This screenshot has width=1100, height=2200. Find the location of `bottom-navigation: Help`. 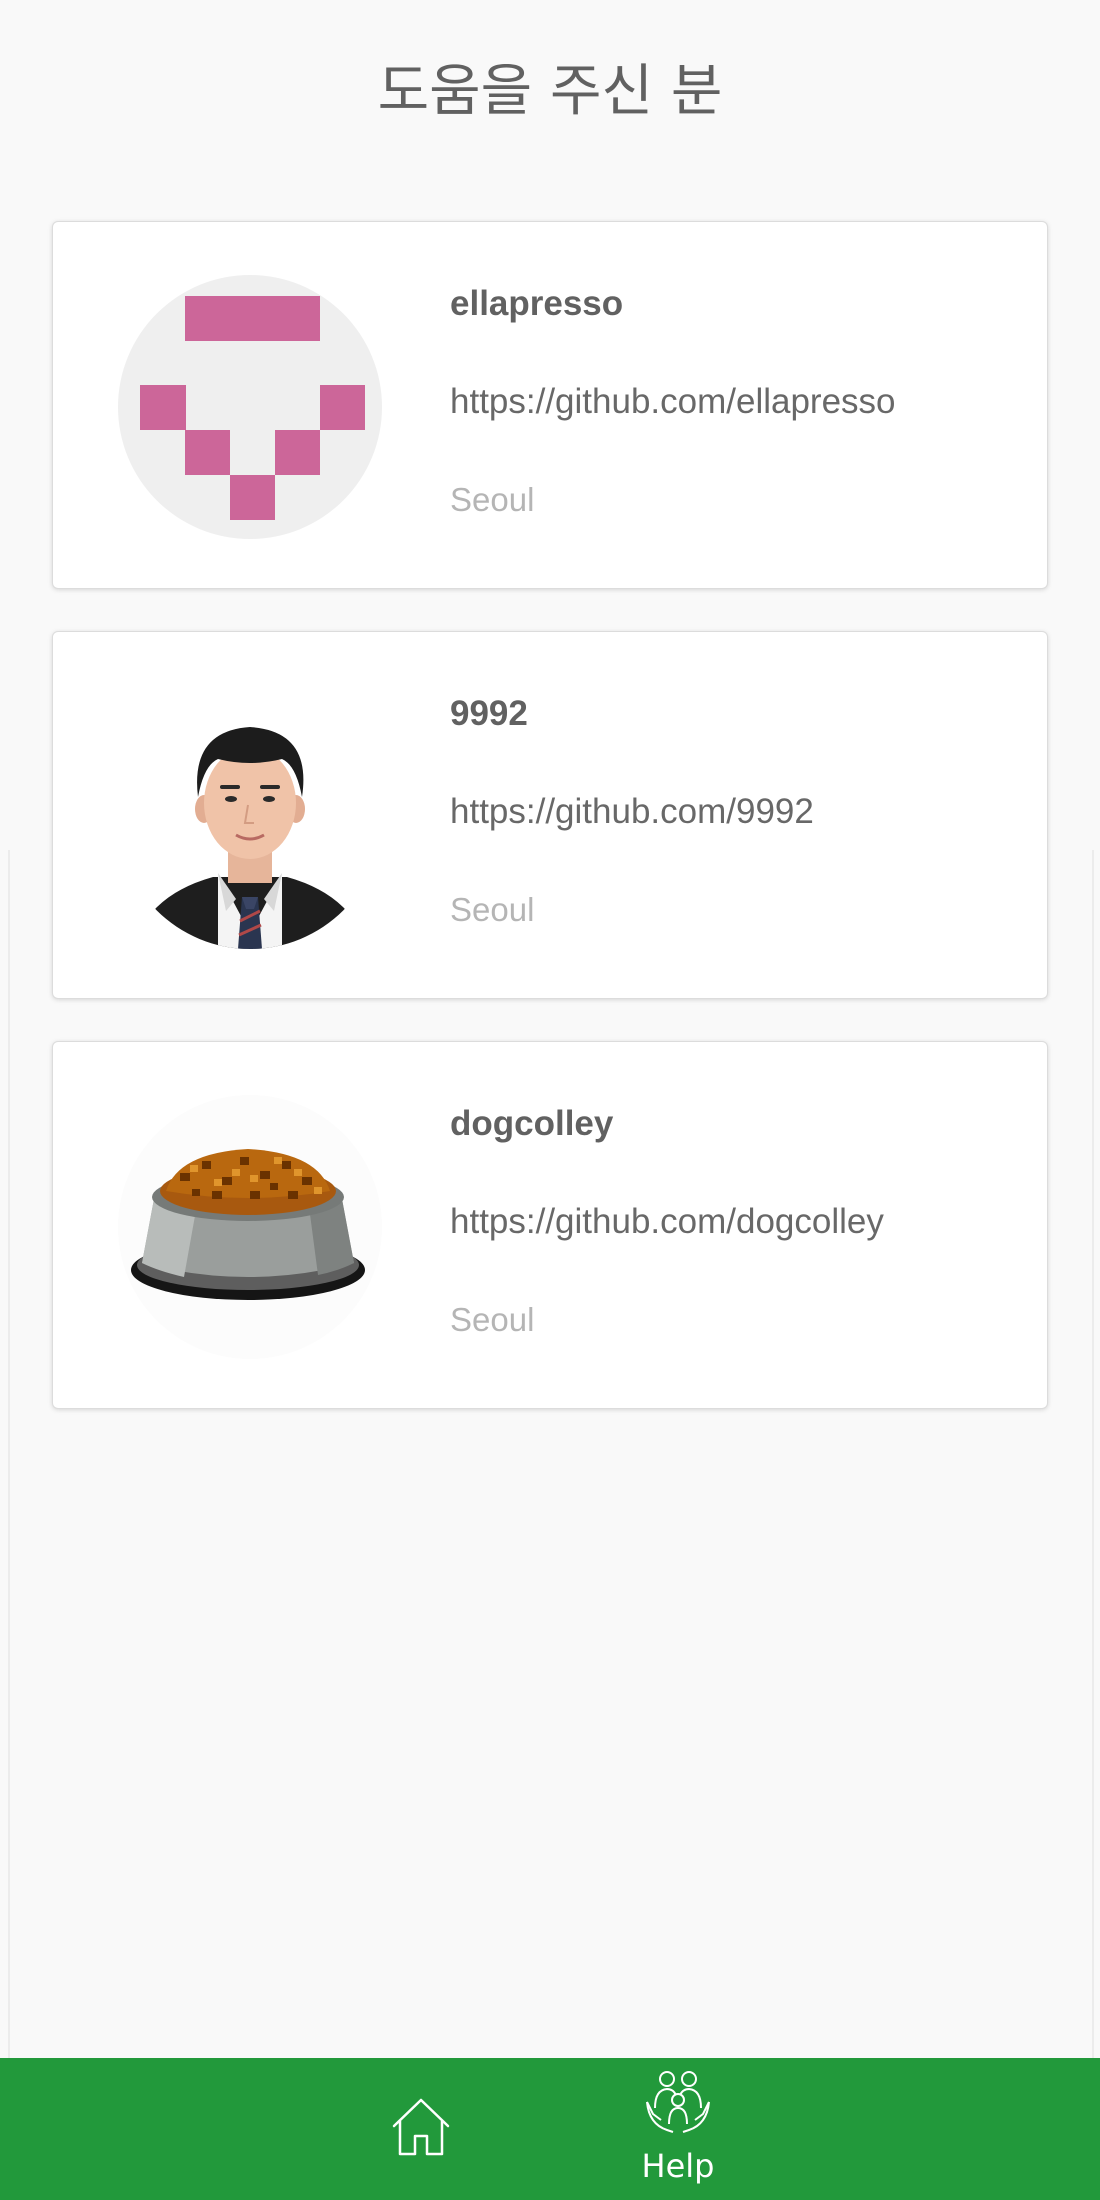

bottom-navigation: Help is located at coordinates (550, 2129).